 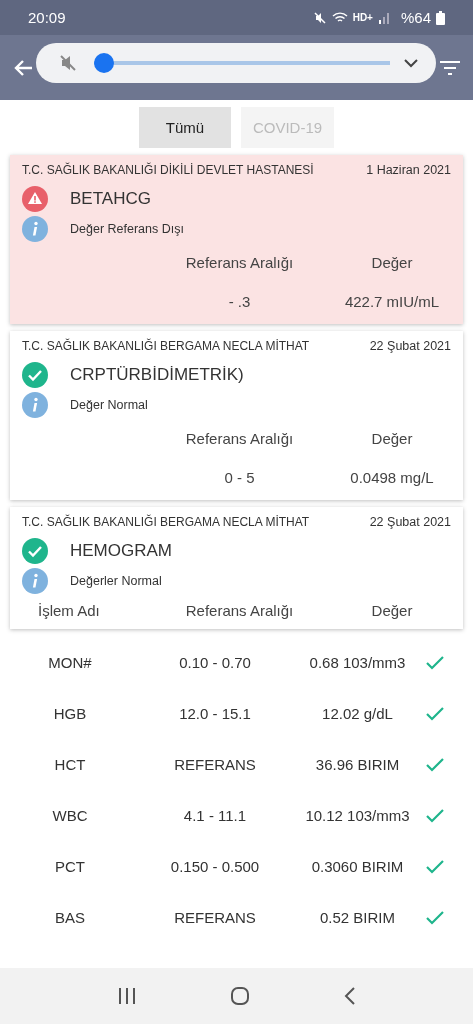 What do you see at coordinates (357, 815) in the screenshot?
I see `table-cell-text: 10.12 103/mm3` at bounding box center [357, 815].